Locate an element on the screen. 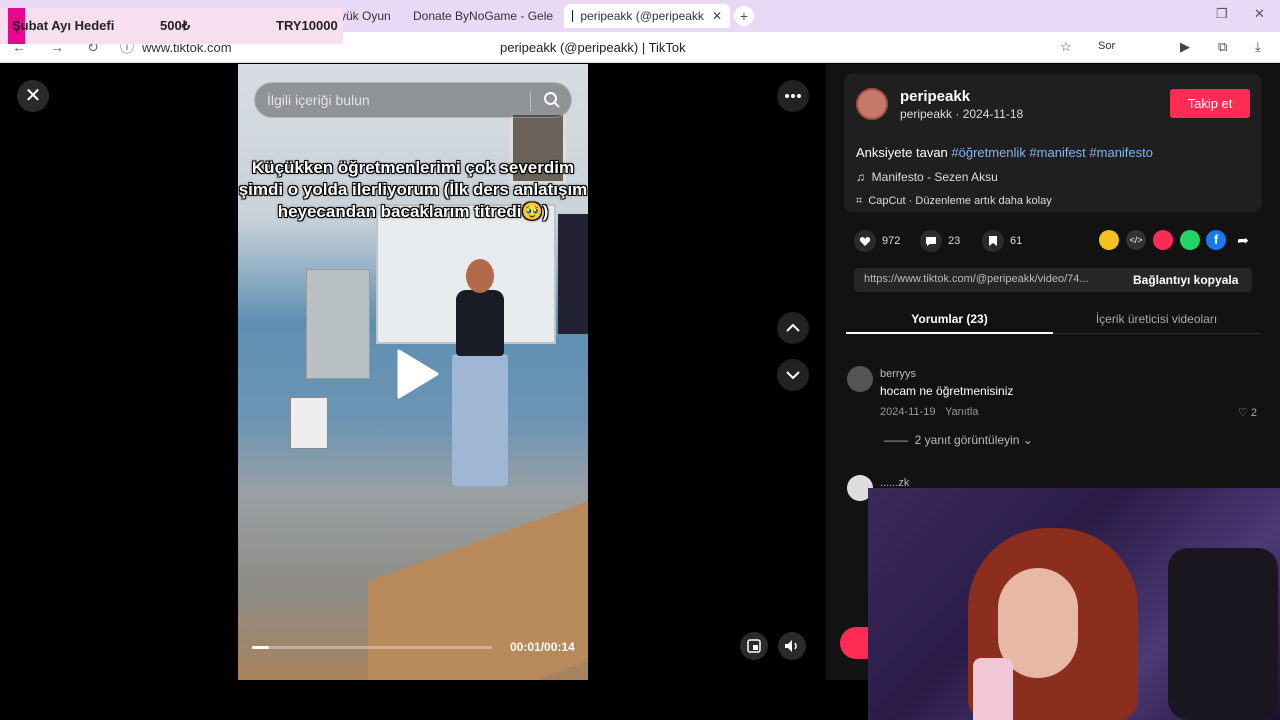  capcut-label: CapCut · Düzenleme artık daha kolay is located at coordinates (960, 201).